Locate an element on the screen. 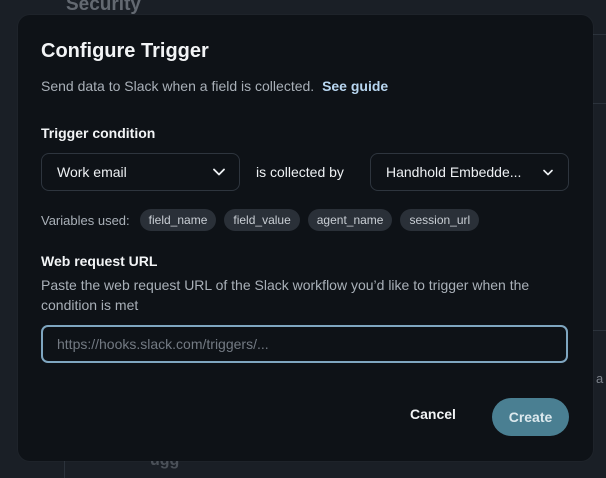 The width and height of the screenshot is (606, 478). variable-chip: field_value is located at coordinates (262, 220).